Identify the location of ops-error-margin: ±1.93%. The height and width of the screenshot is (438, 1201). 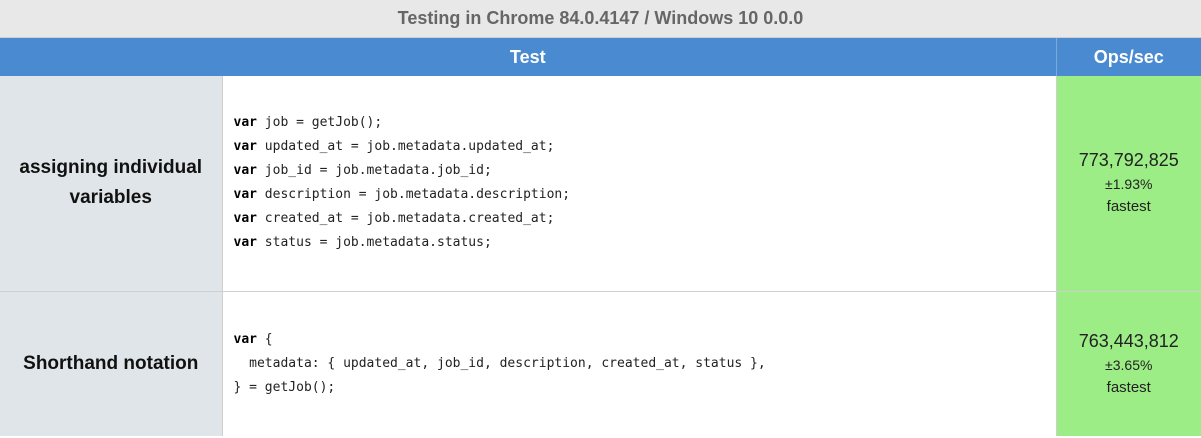
(1129, 184).